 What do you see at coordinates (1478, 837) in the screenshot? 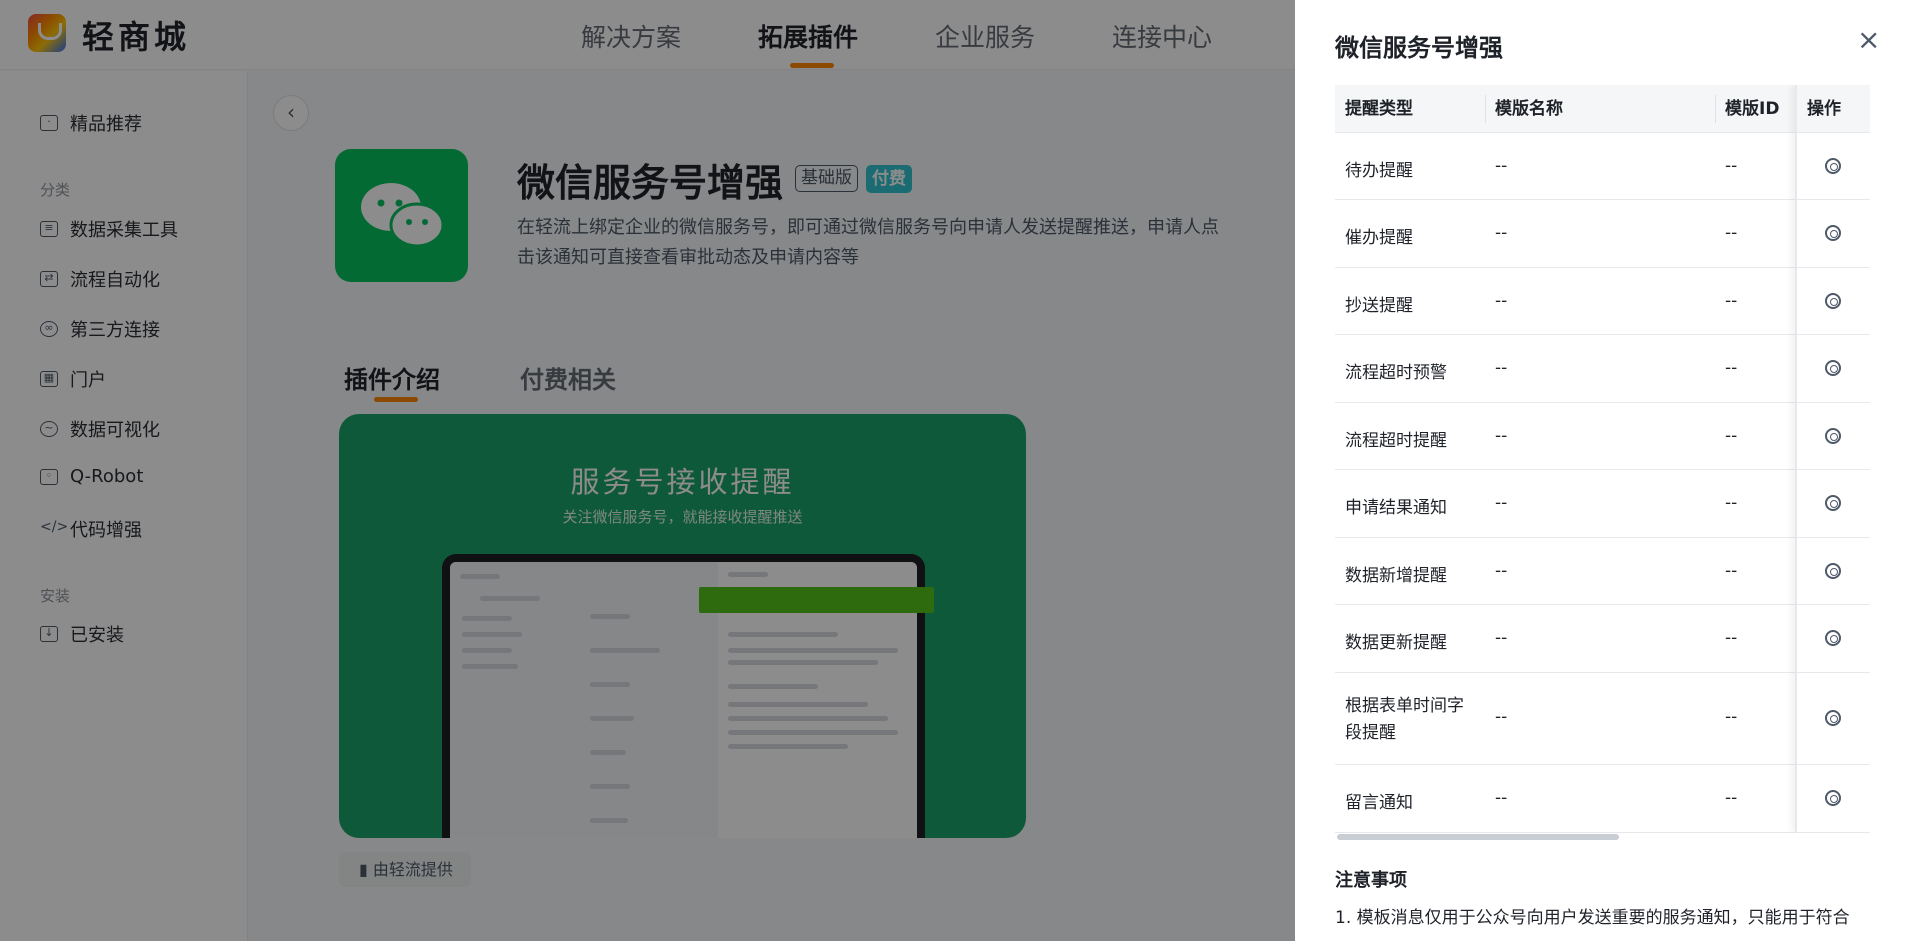
I see `table-horizontal-scrollbar` at bounding box center [1478, 837].